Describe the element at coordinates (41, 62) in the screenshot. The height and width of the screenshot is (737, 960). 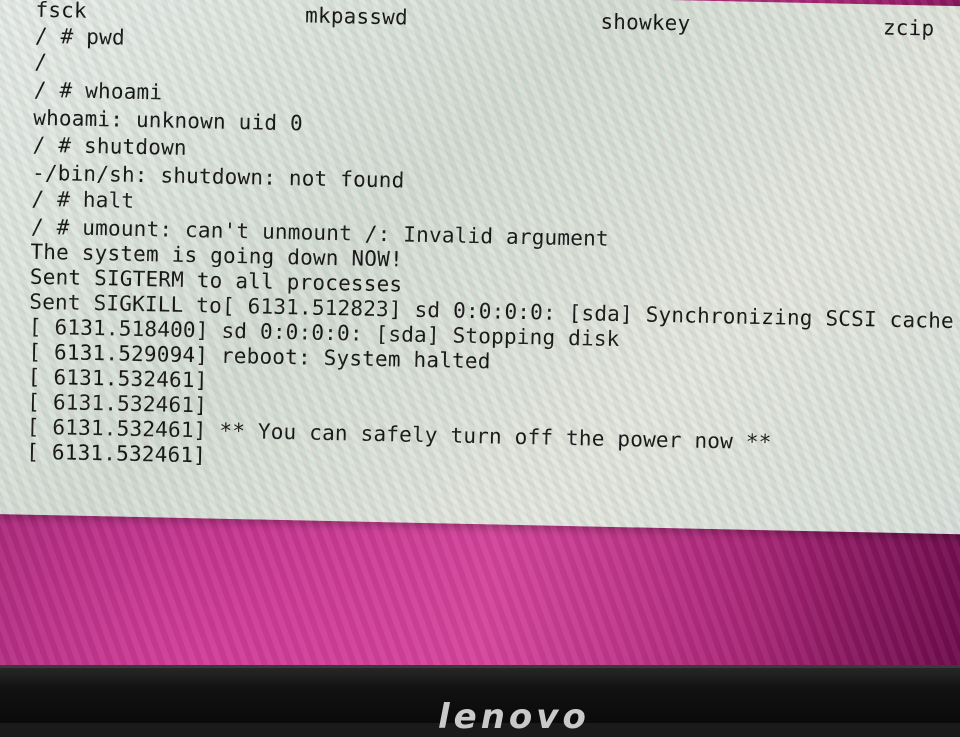
I see `terminal-line: /` at that location.